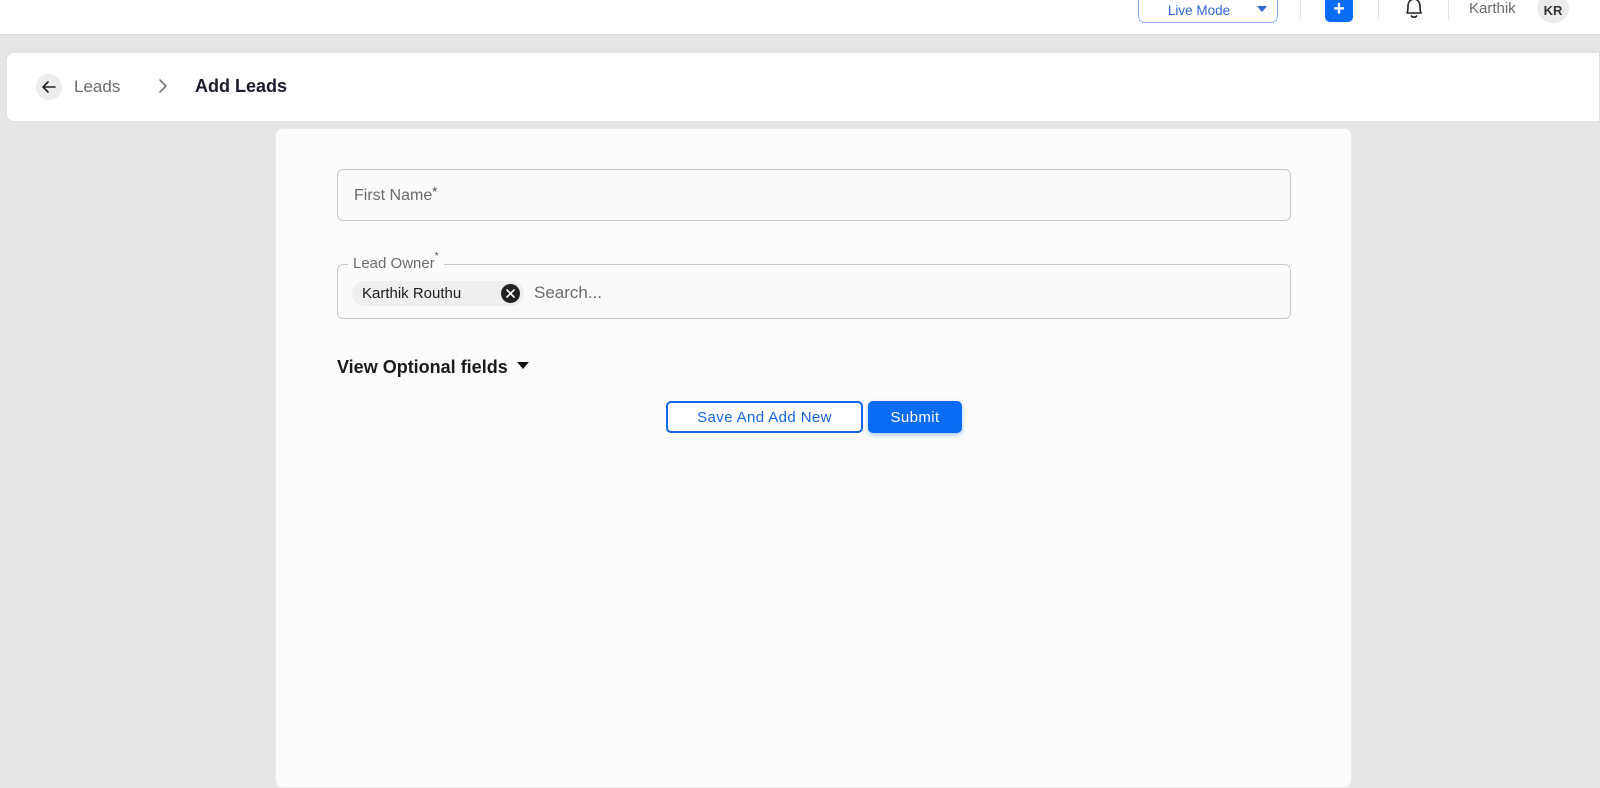 Image resolution: width=1600 pixels, height=788 pixels. I want to click on first-name-placeholder: First Name*, so click(396, 194).